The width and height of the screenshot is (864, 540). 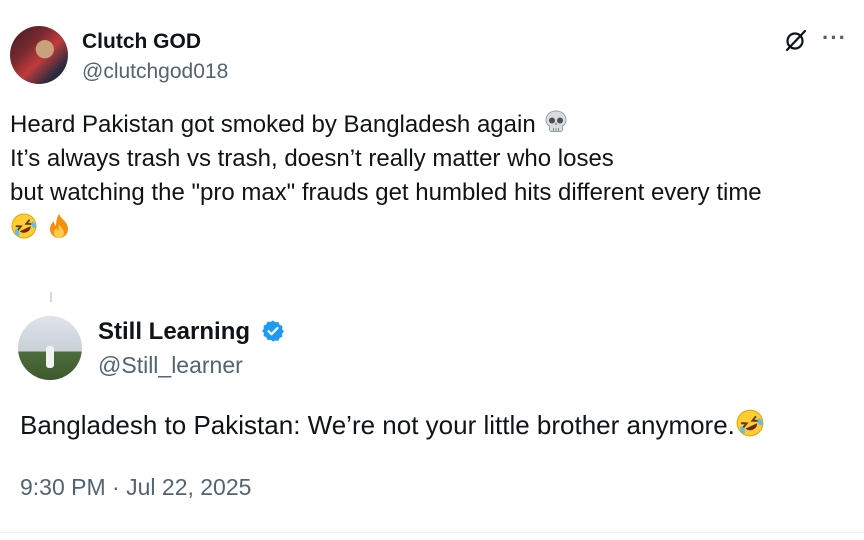 I want to click on timestamp: 9:30 PM · Jul 22, 2025, so click(x=135, y=487).